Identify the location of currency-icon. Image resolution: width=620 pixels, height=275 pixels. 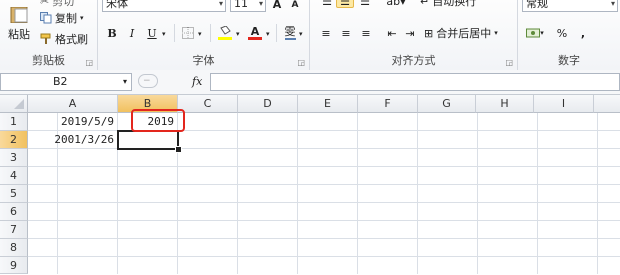
(533, 33).